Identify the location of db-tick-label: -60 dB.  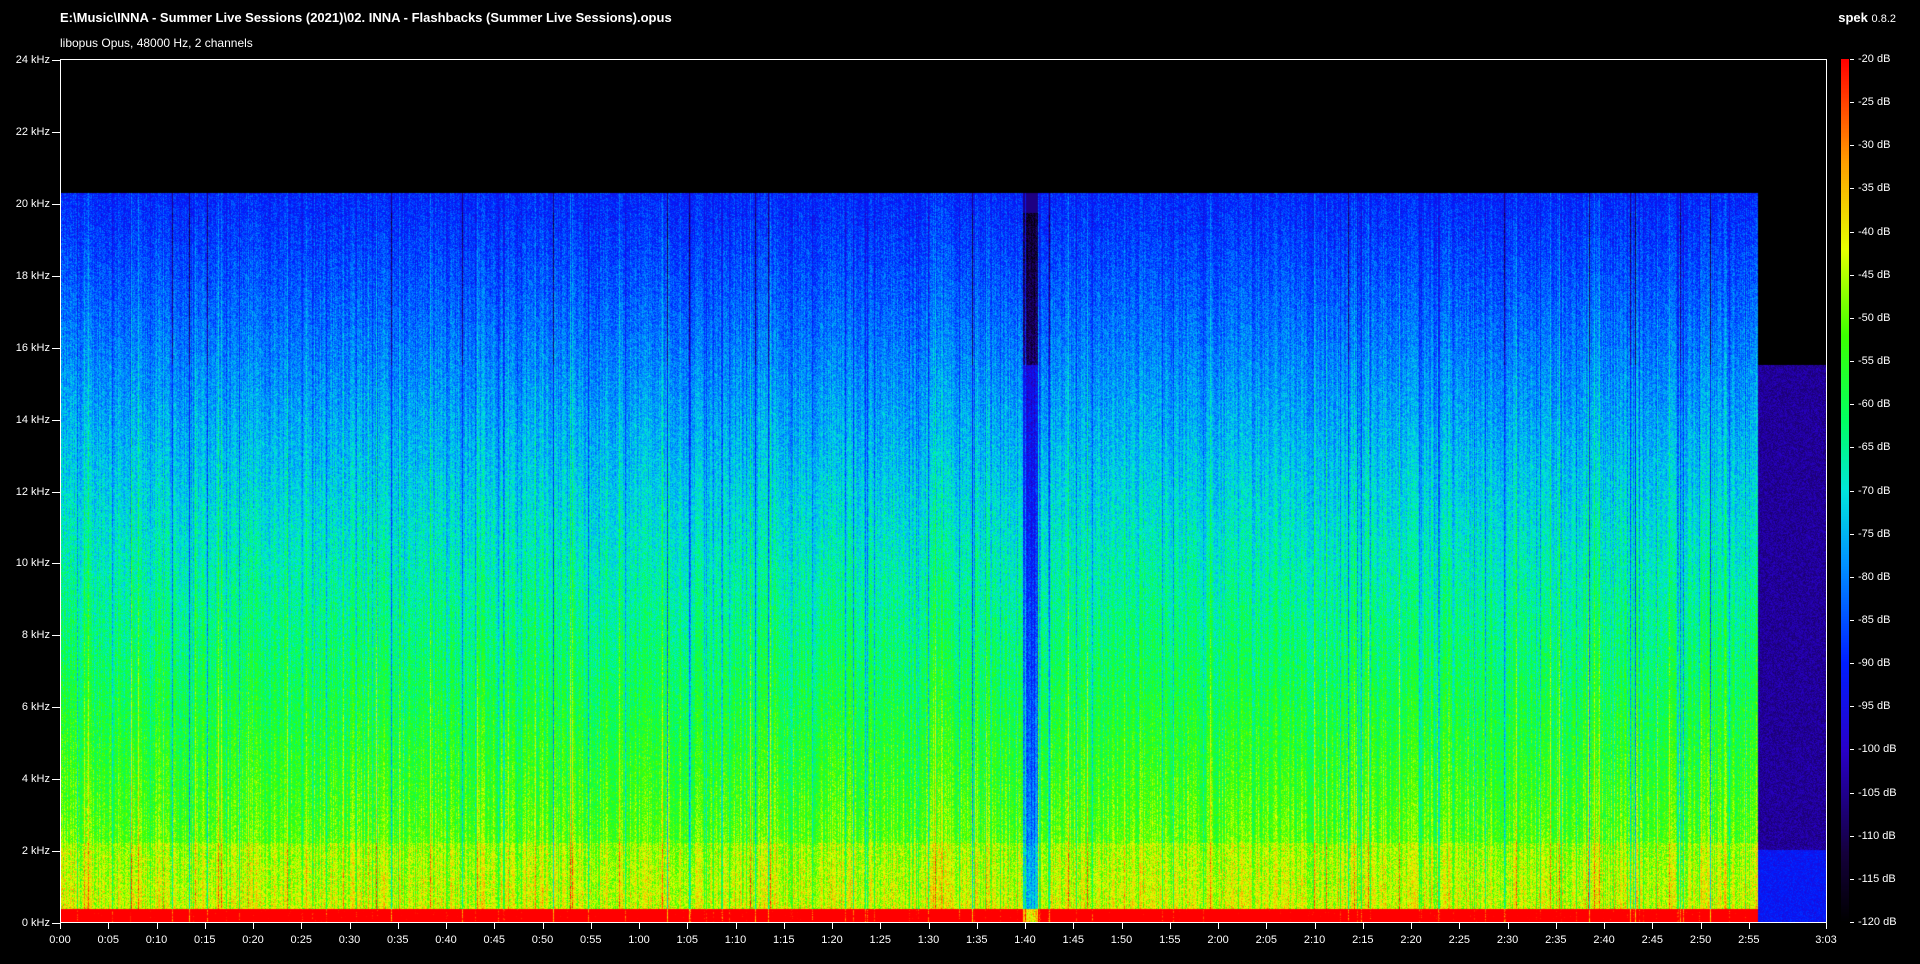
(1874, 404).